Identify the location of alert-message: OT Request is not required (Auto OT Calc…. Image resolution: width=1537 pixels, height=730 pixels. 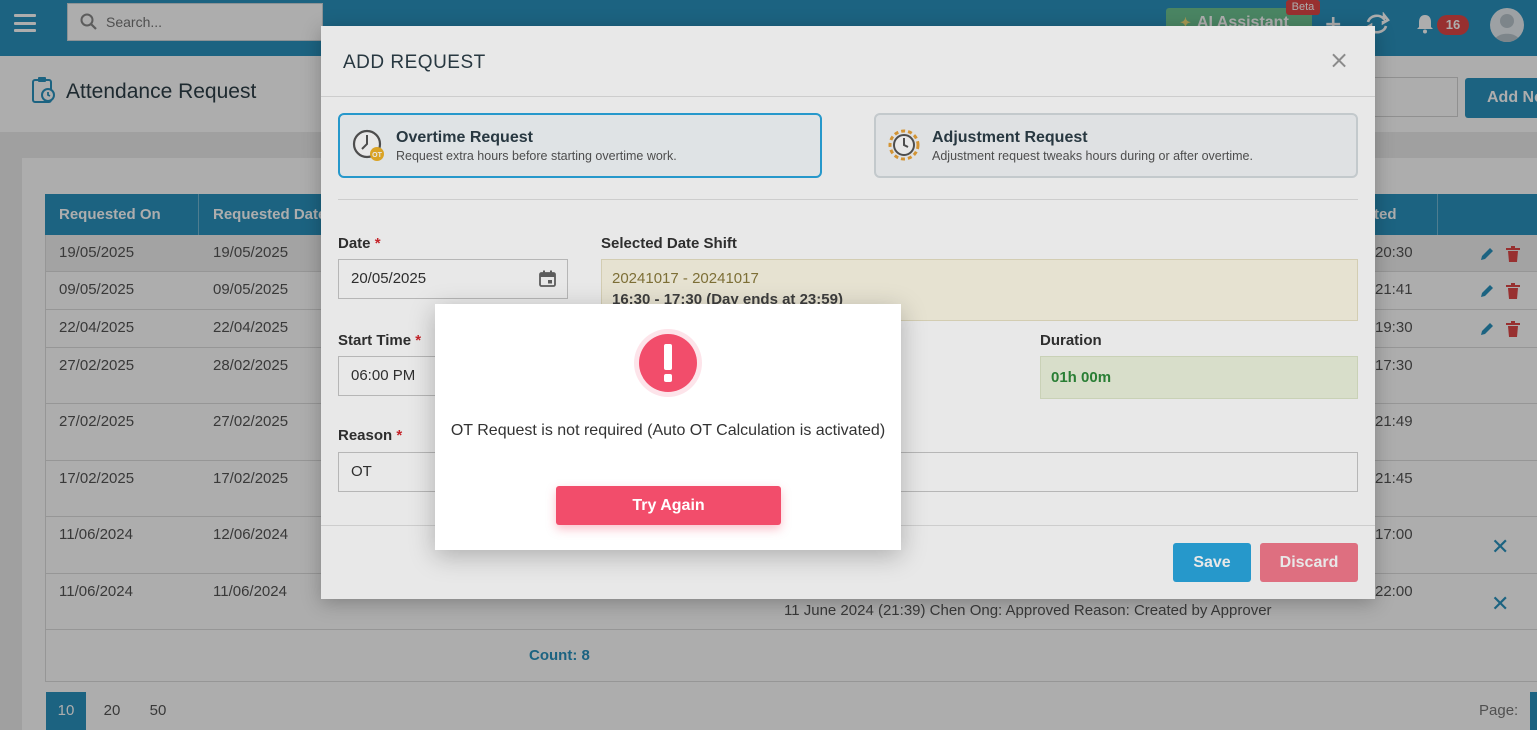
(668, 430).